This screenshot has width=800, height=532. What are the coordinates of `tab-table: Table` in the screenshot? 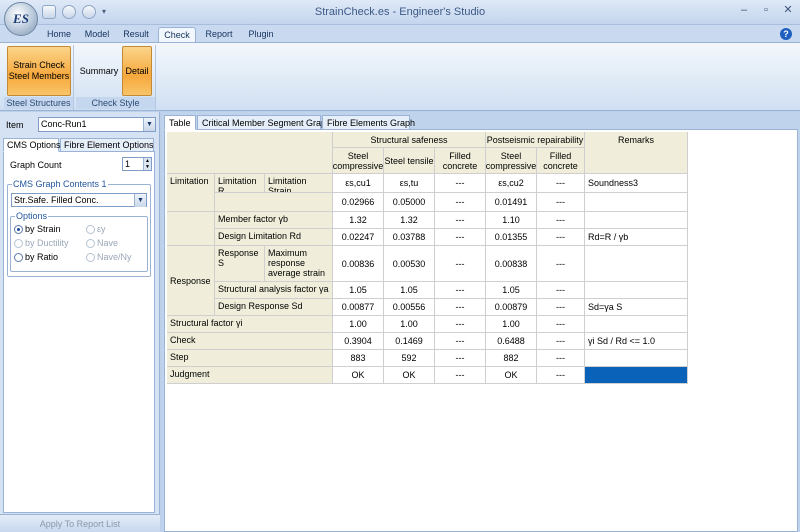 It's located at (180, 122).